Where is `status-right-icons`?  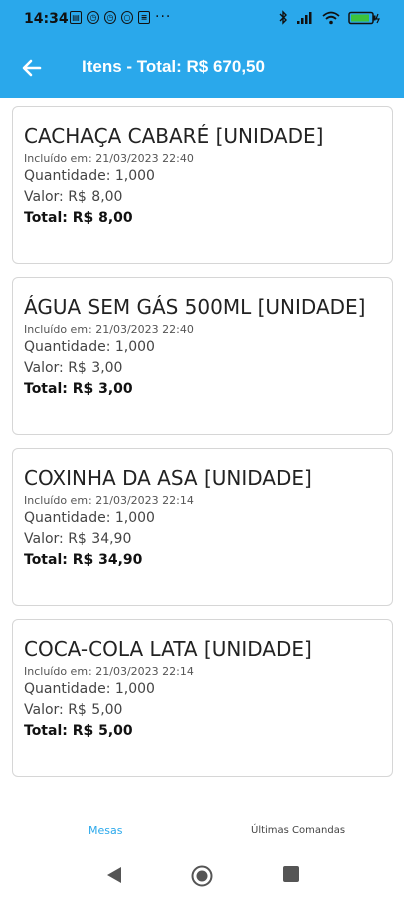
status-right-icons is located at coordinates (330, 17).